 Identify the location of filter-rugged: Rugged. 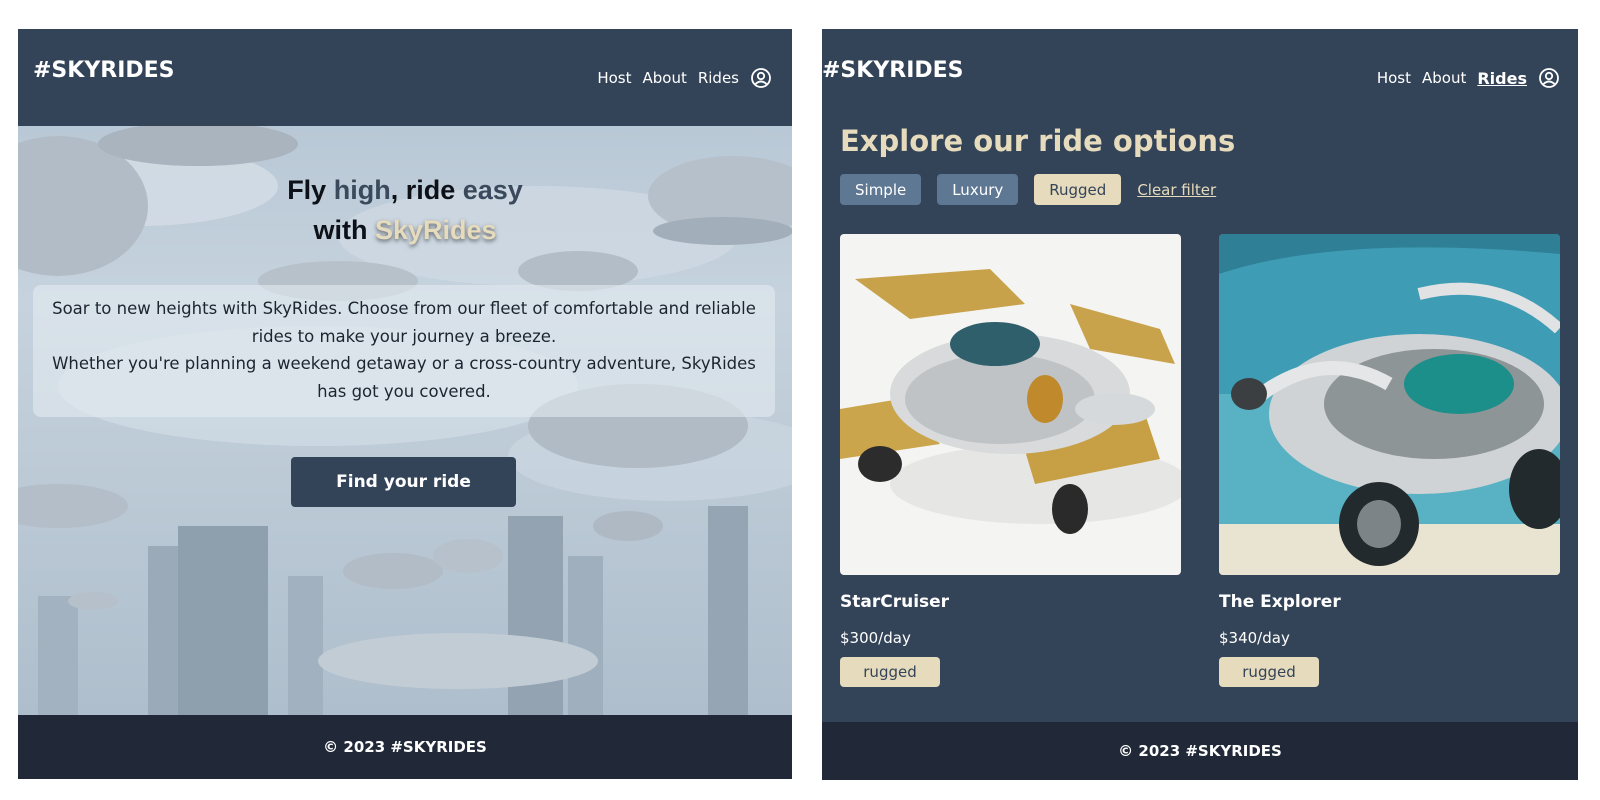
(1078, 189).